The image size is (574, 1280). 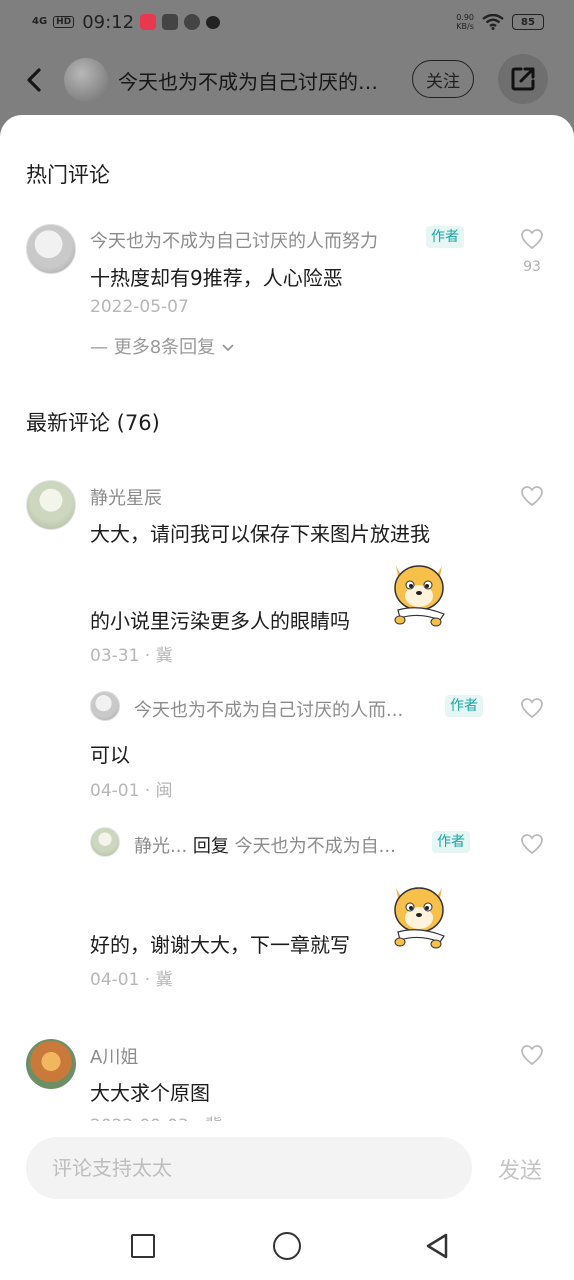 I want to click on comment-date: 2022-05-07, so click(x=139, y=307).